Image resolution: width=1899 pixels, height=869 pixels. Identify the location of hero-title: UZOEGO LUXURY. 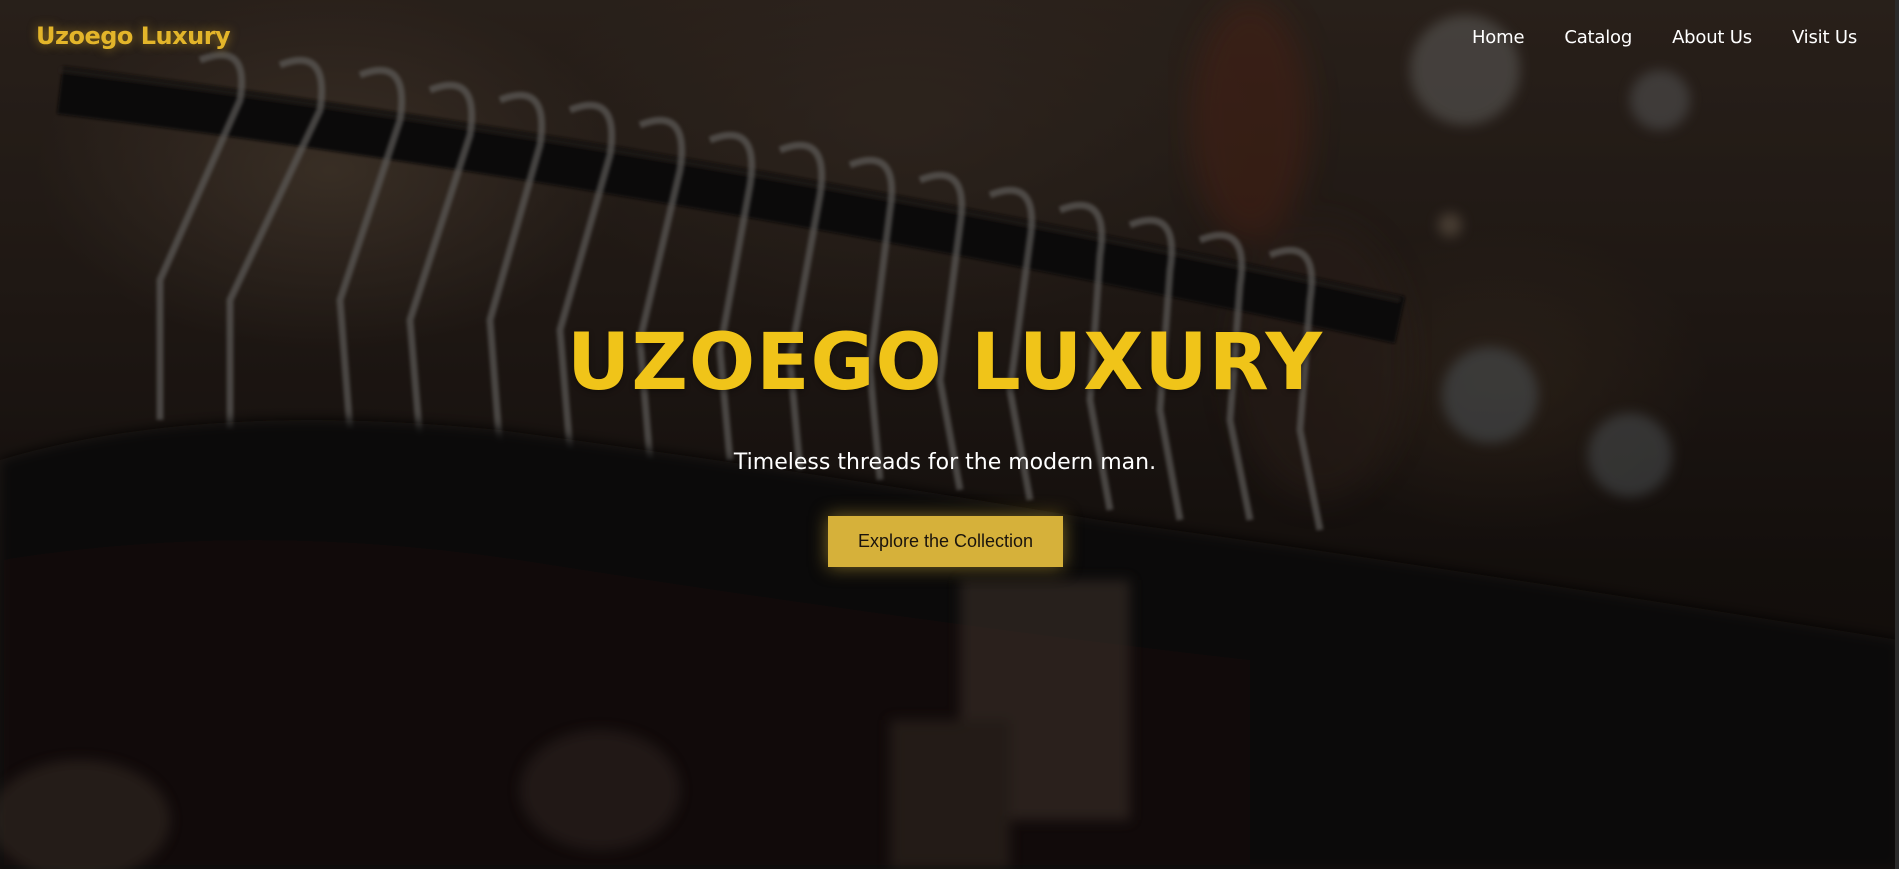
(945, 363).